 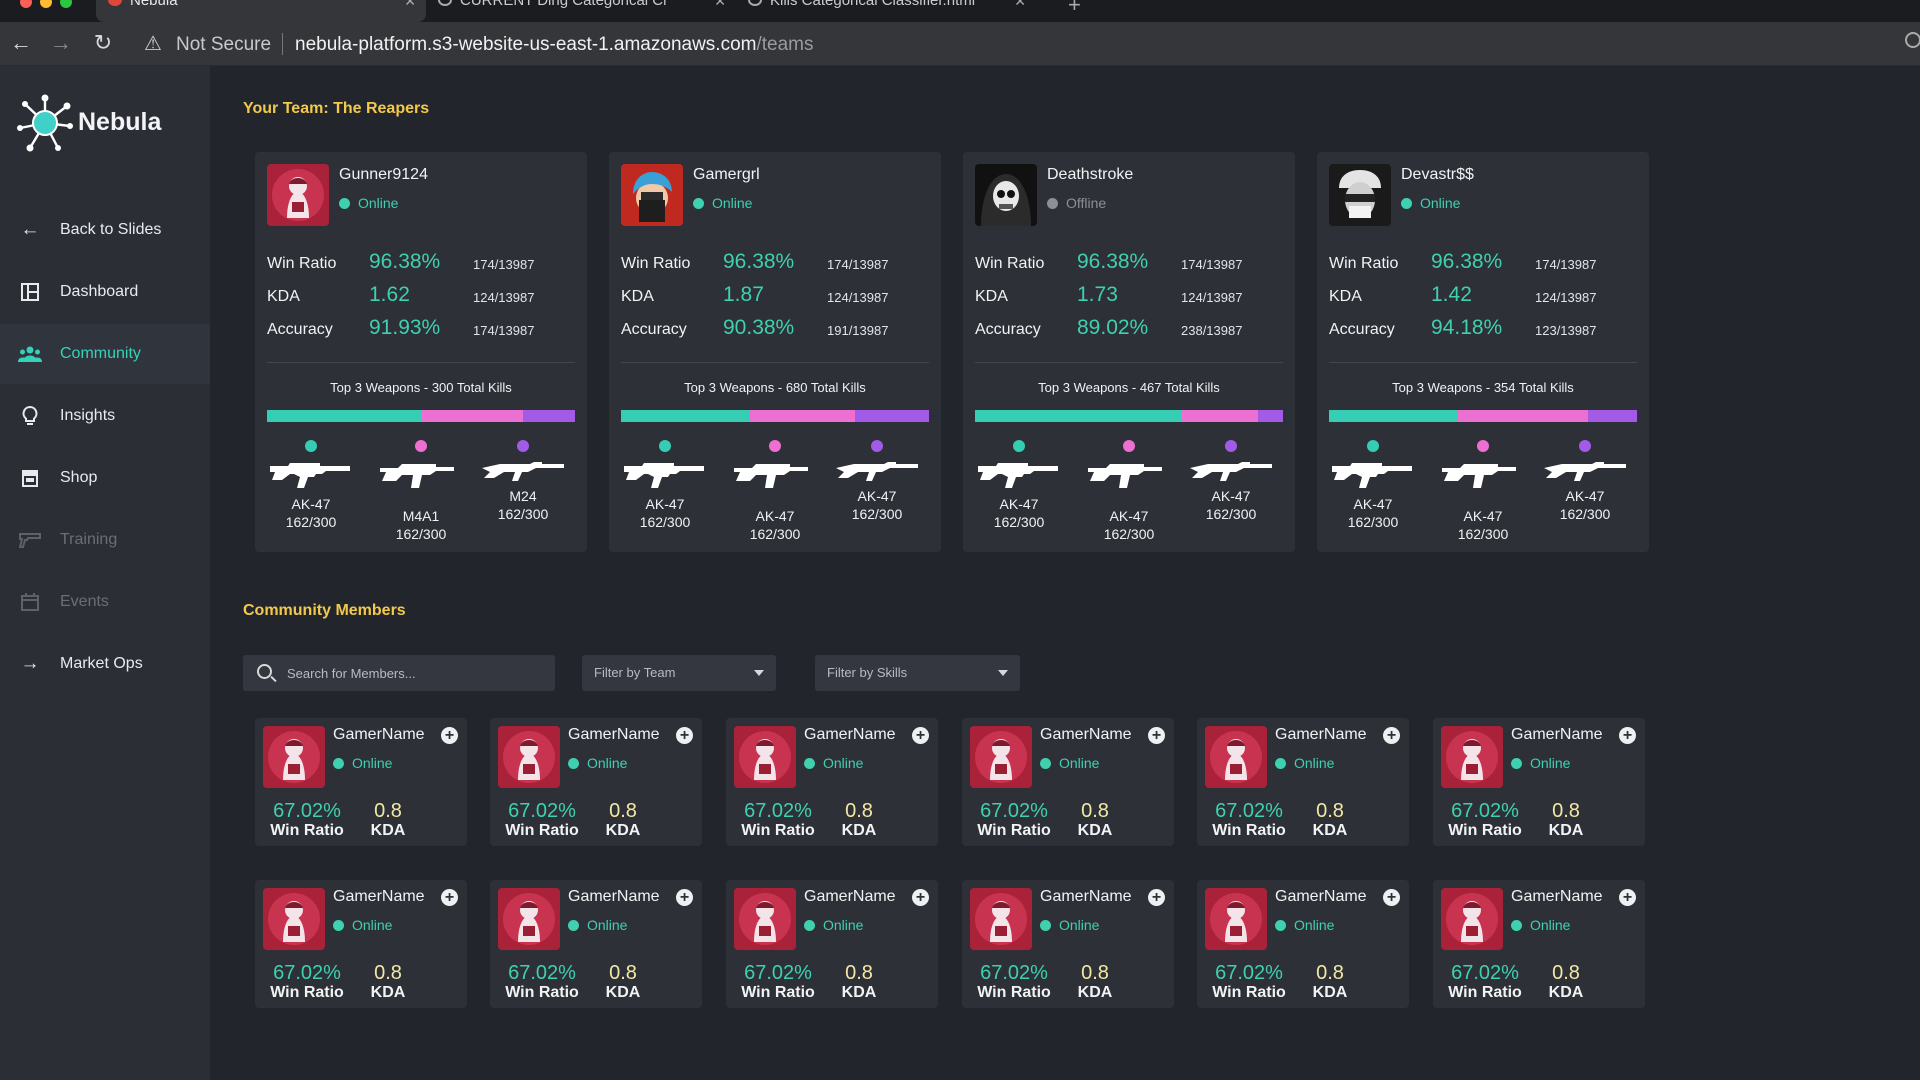 I want to click on sidebar-item-dashboard: Dashboard, so click(x=105, y=292).